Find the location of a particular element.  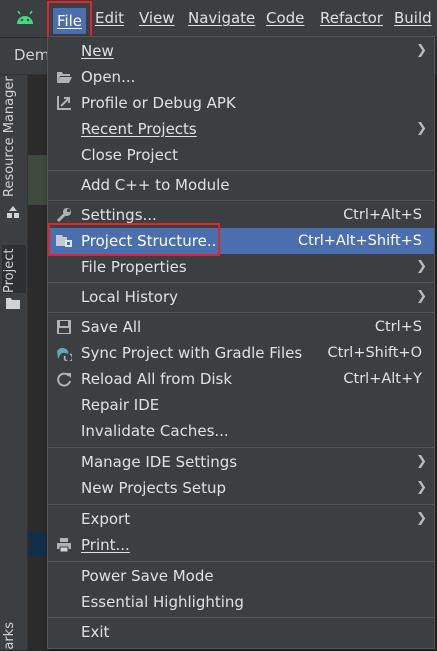

menu-item-label: Add C++ to Module is located at coordinates (155, 185).